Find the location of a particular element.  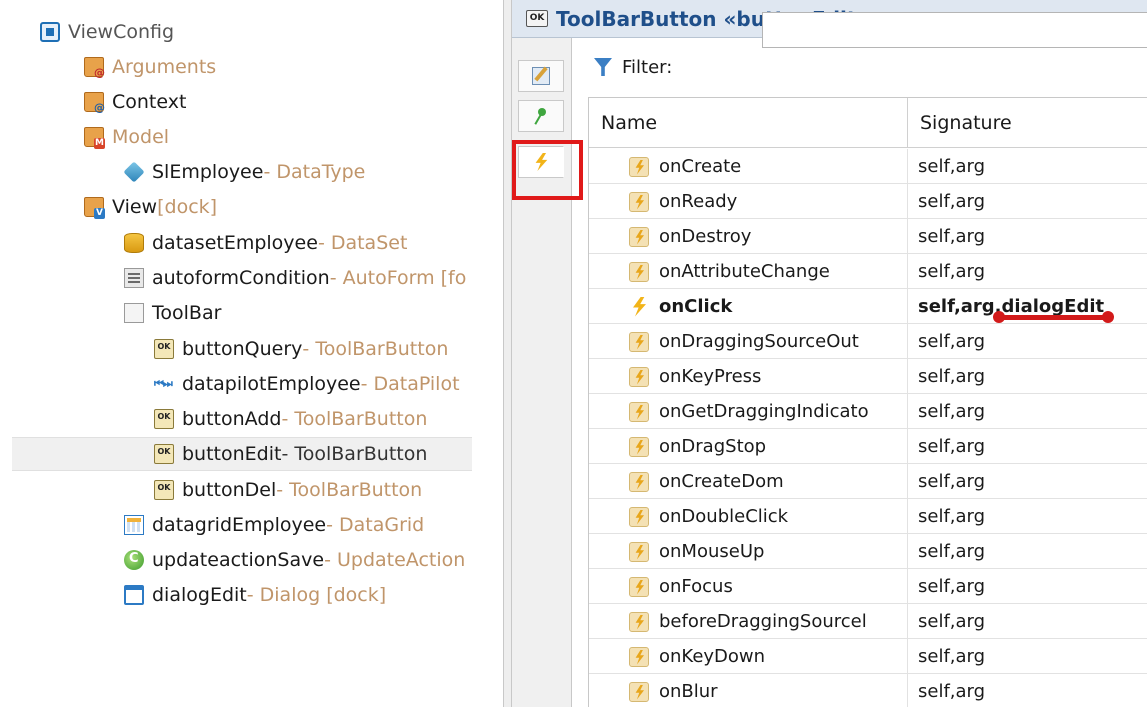

table-row: onGetDraggingIndicato self,arg is located at coordinates (868, 411).